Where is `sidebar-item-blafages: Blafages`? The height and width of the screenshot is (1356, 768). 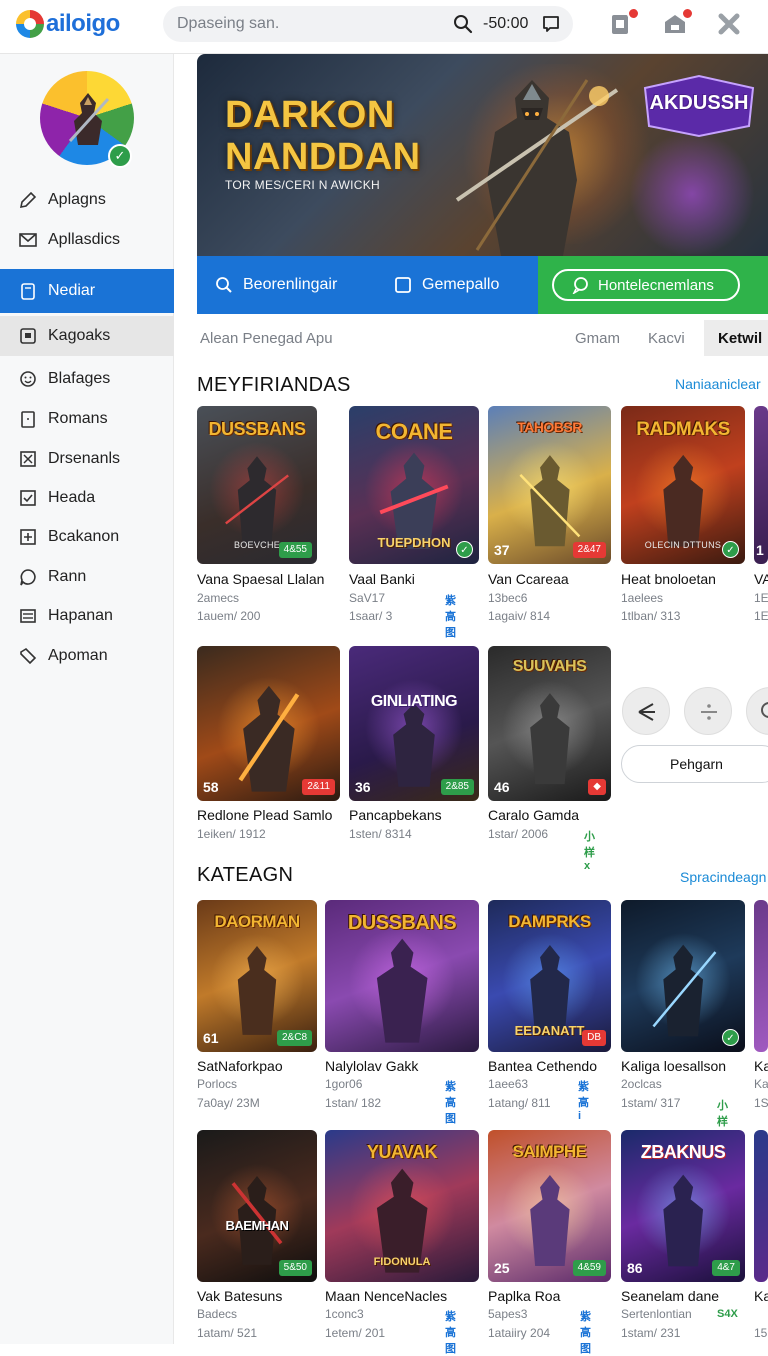
sidebar-item-blafages: Blafages is located at coordinates (87, 379).